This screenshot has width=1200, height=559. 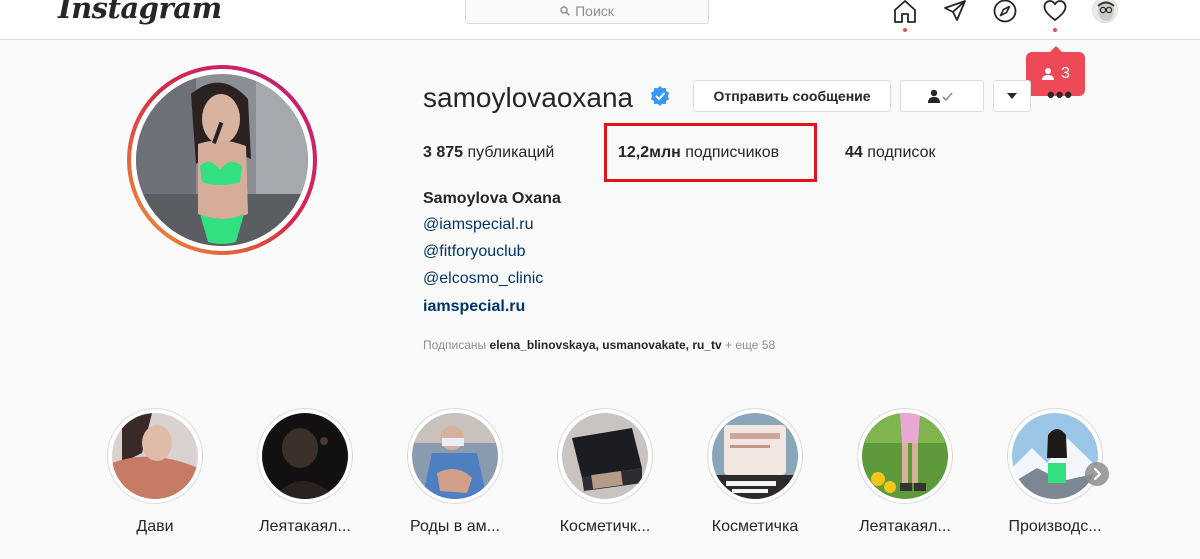 I want to click on following-label: подписок, so click(x=901, y=152).